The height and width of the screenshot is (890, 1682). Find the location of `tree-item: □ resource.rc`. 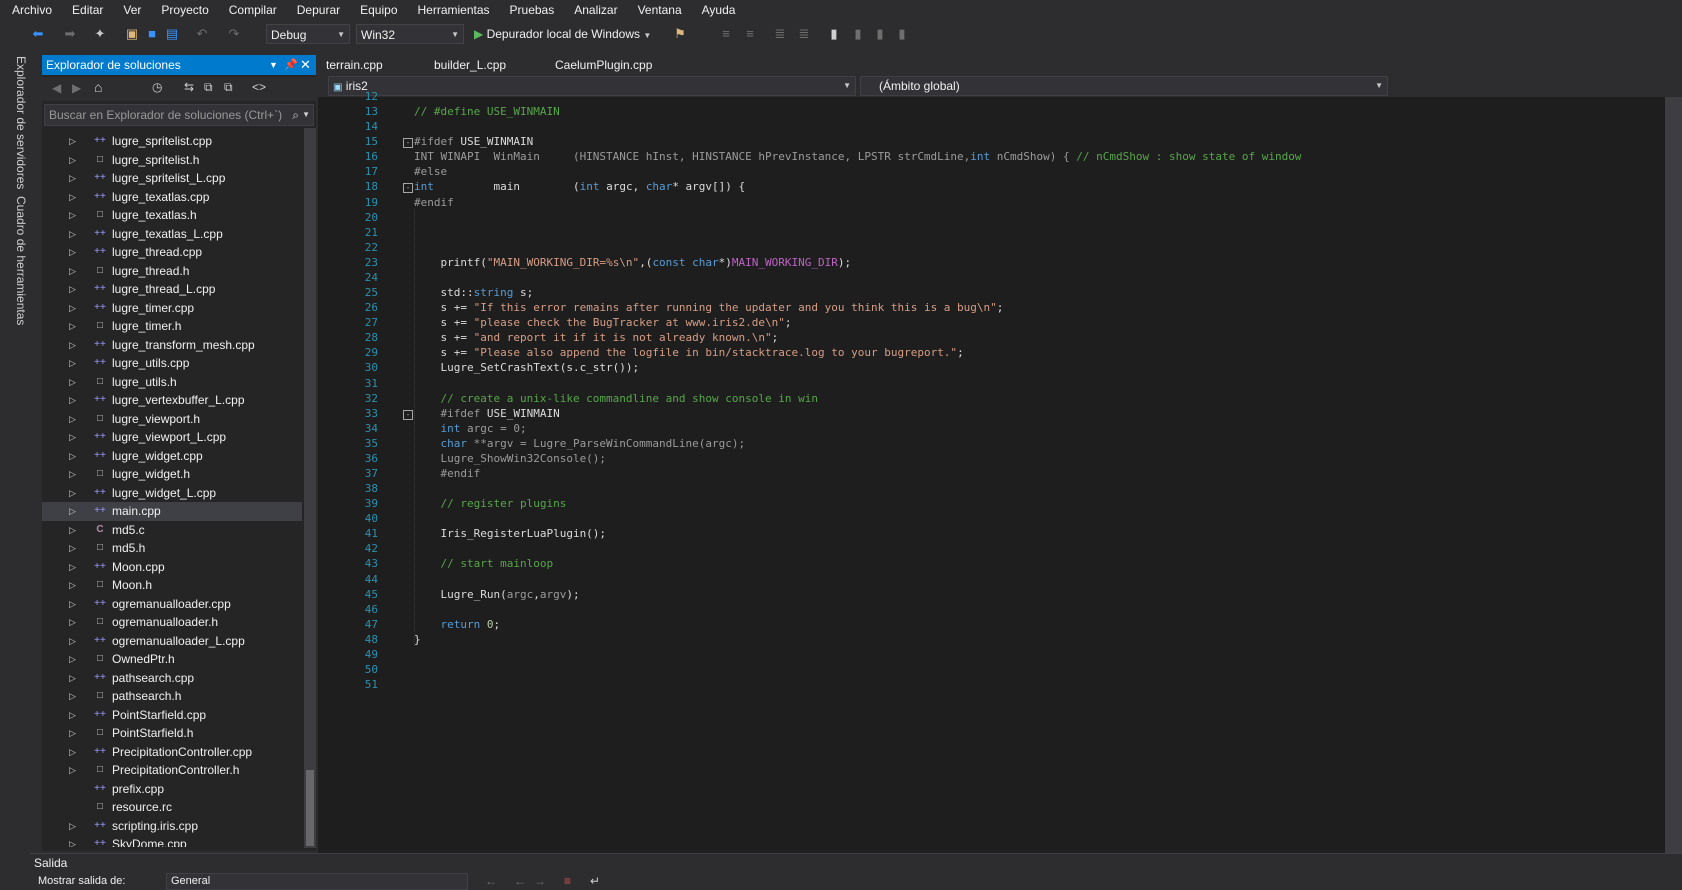

tree-item: □ resource.rc is located at coordinates (172, 807).